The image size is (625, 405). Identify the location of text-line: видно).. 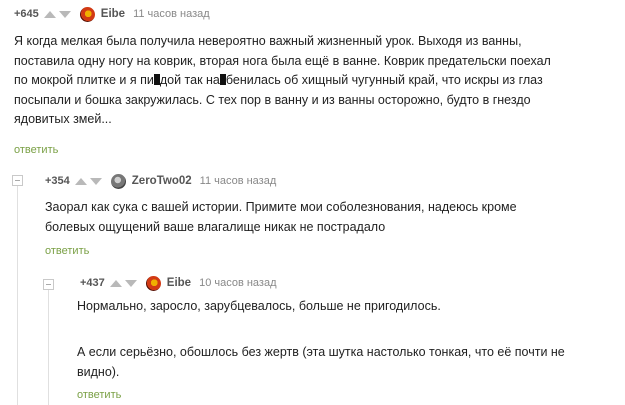
(98, 371).